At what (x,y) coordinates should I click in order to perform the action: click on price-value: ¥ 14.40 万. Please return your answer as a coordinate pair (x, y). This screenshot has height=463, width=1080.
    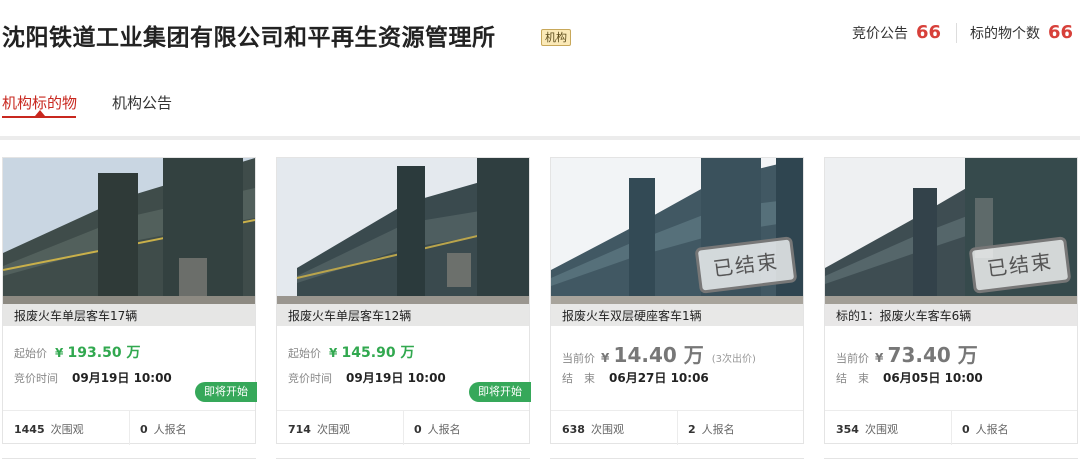
    Looking at the image, I should click on (652, 355).